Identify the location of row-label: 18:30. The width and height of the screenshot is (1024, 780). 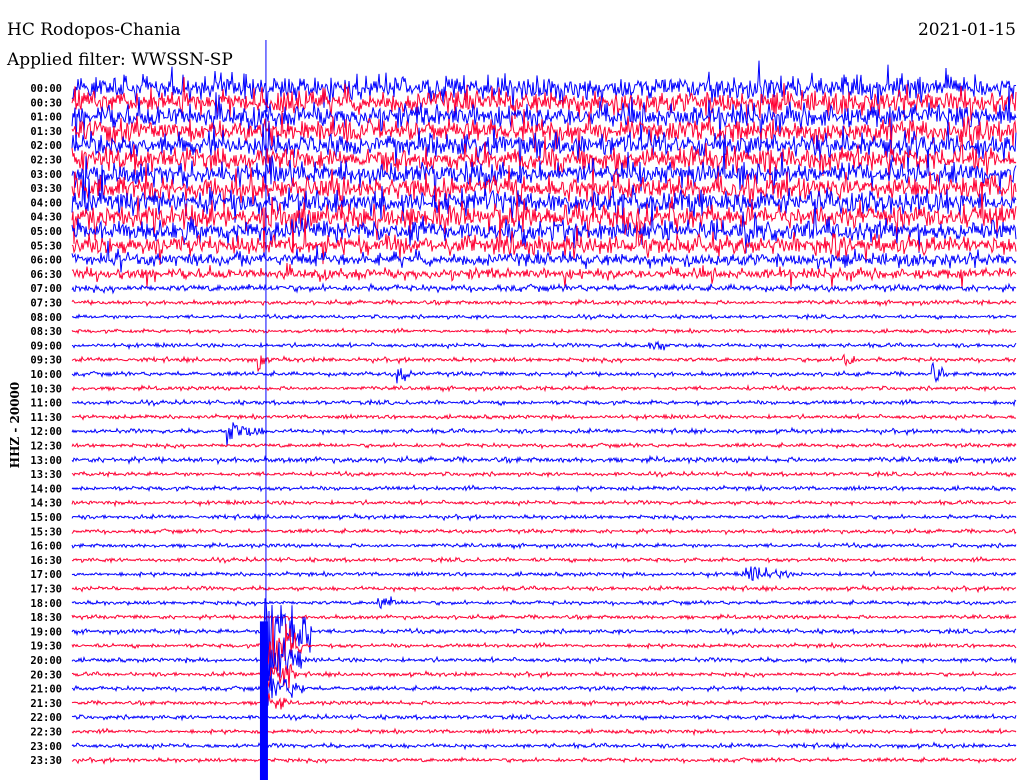
(46, 618).